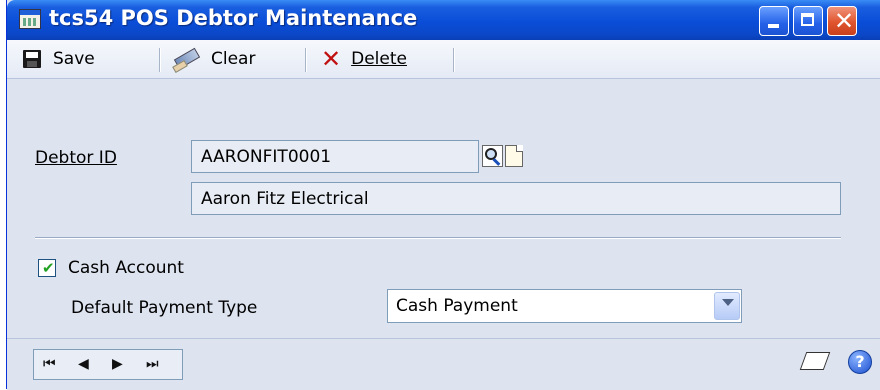 The image size is (880, 390). I want to click on default-payment-type-select: Cash Payment, so click(564, 306).